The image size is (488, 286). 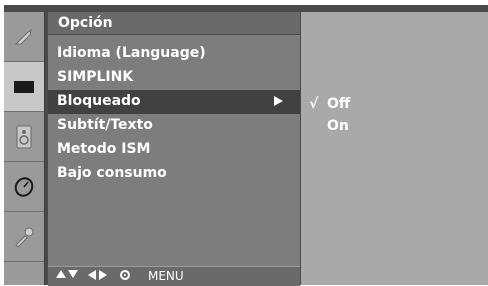 I want to click on menu-item-ism: Metodo ISM, so click(x=174, y=150).